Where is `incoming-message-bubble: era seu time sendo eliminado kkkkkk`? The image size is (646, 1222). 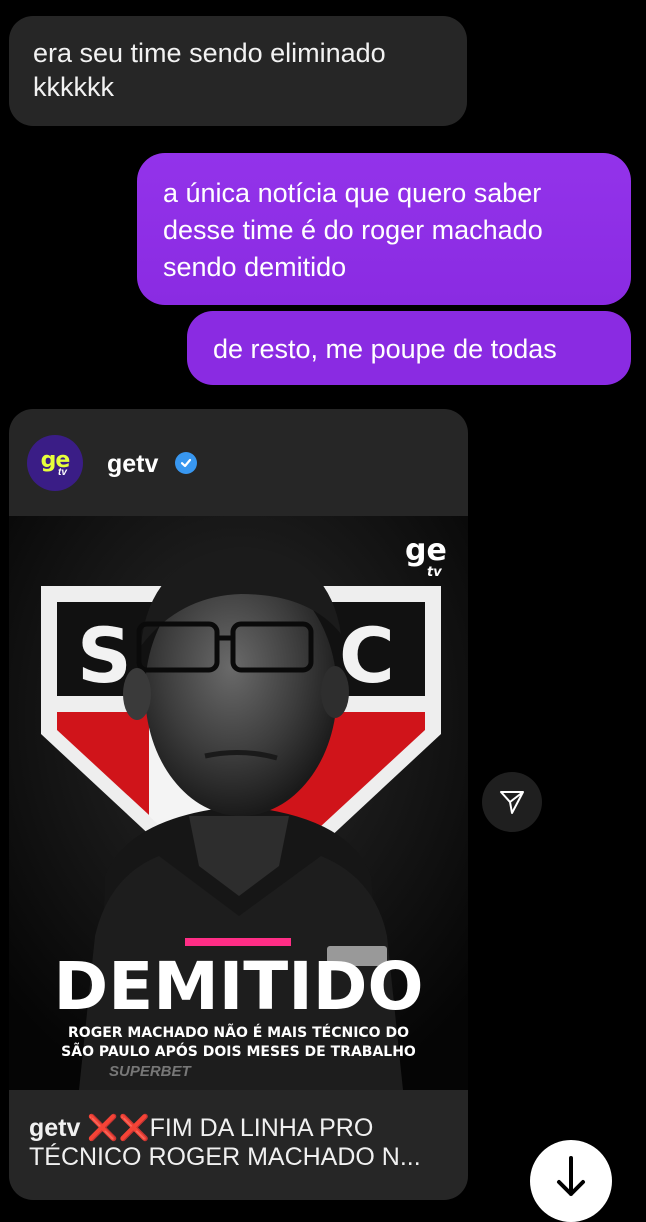 incoming-message-bubble: era seu time sendo eliminado kkkkkk is located at coordinates (238, 71).